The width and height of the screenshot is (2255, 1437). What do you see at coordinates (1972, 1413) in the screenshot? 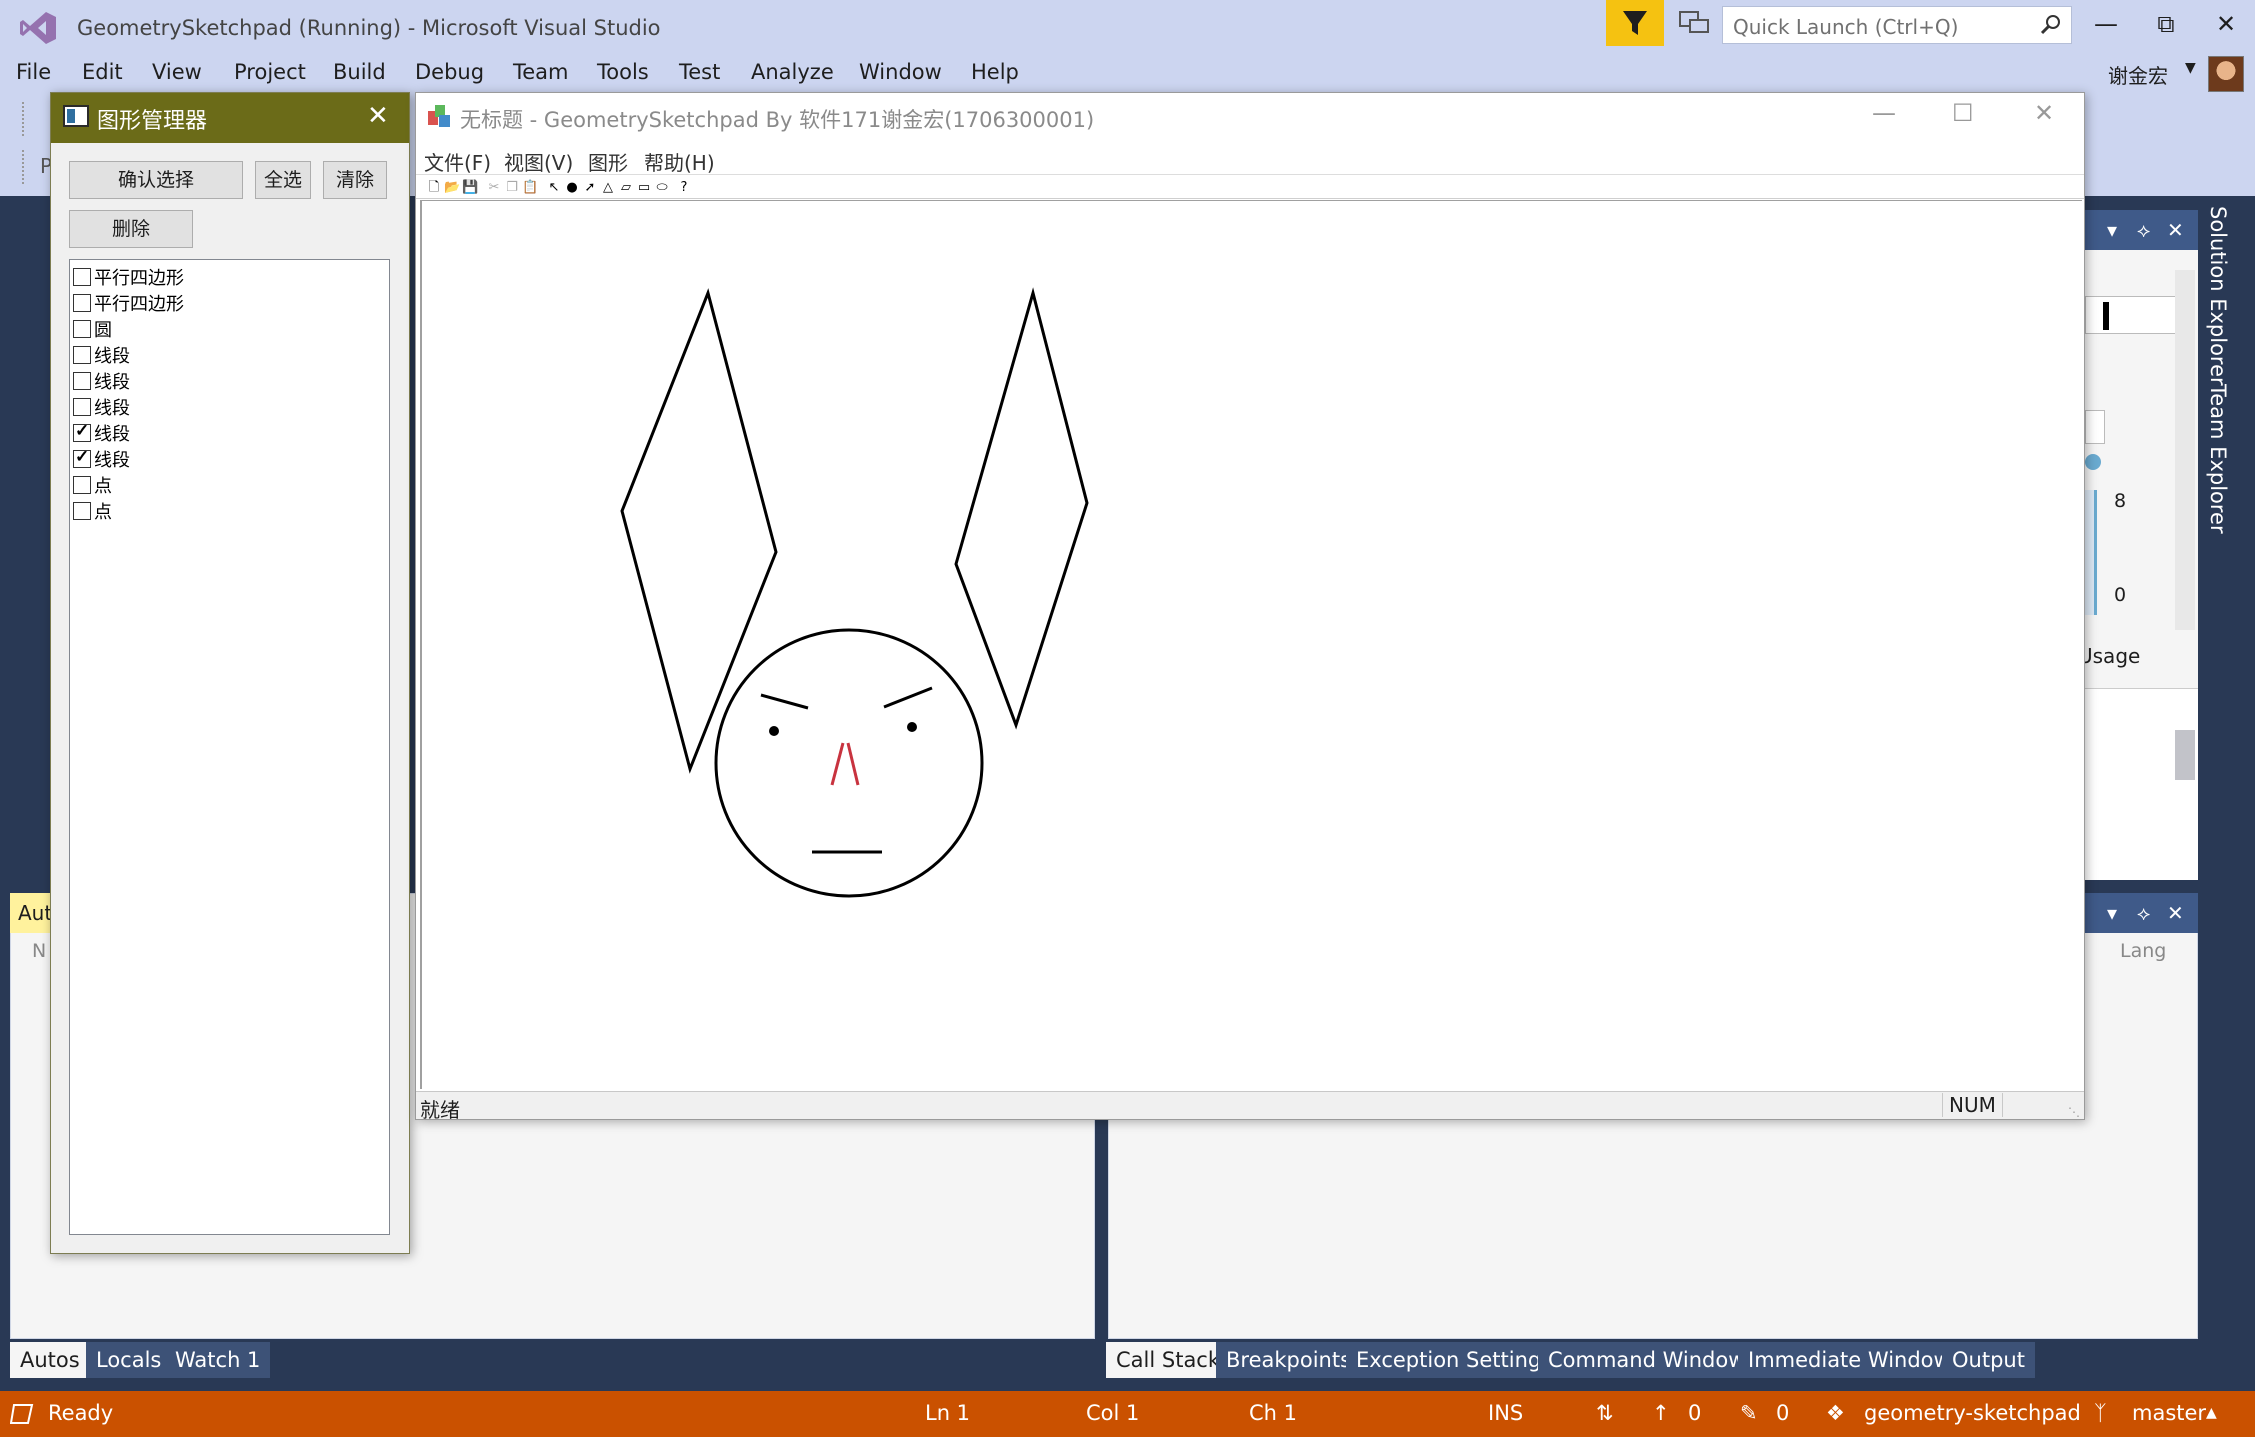
I see `repository-name: geometry-sketchpad` at bounding box center [1972, 1413].